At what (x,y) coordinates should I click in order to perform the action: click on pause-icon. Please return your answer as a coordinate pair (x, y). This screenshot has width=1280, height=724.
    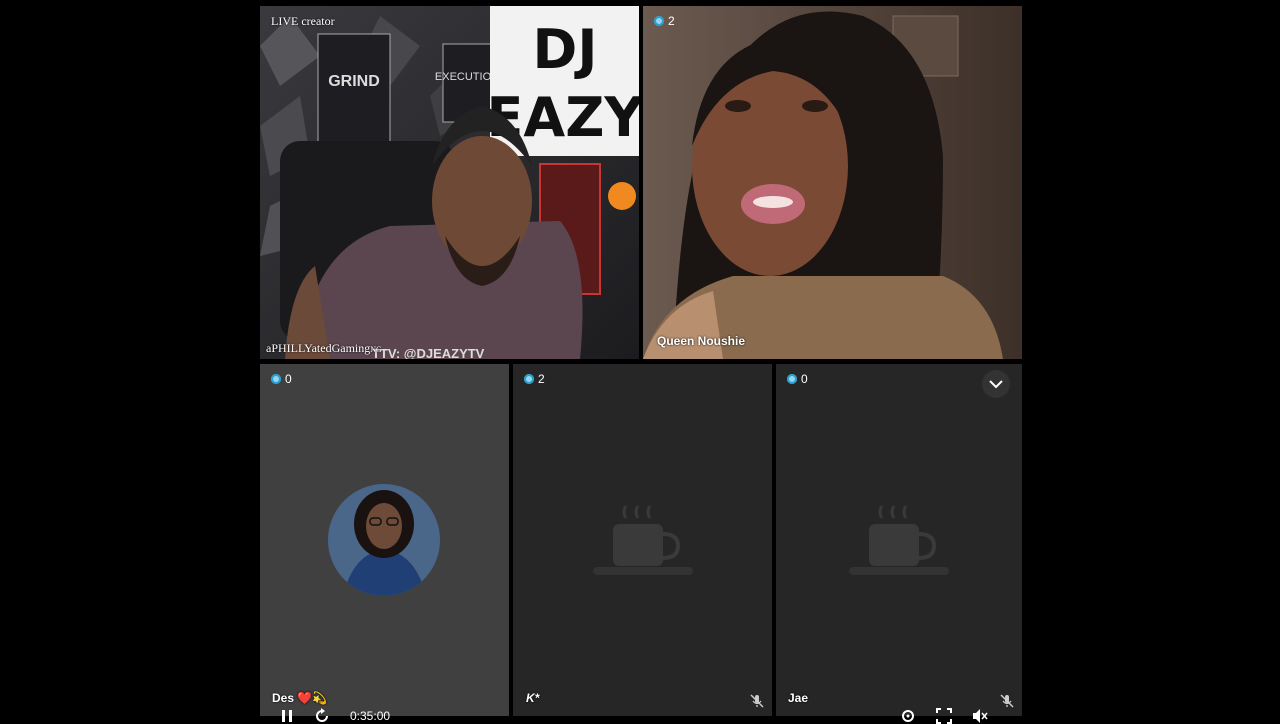
    Looking at the image, I should click on (287, 716).